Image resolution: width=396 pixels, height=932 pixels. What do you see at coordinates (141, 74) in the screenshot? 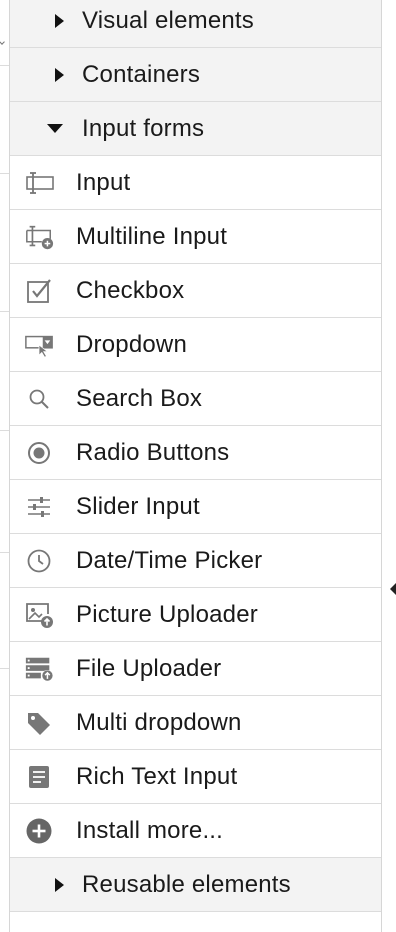
I see `category-label: Containers` at bounding box center [141, 74].